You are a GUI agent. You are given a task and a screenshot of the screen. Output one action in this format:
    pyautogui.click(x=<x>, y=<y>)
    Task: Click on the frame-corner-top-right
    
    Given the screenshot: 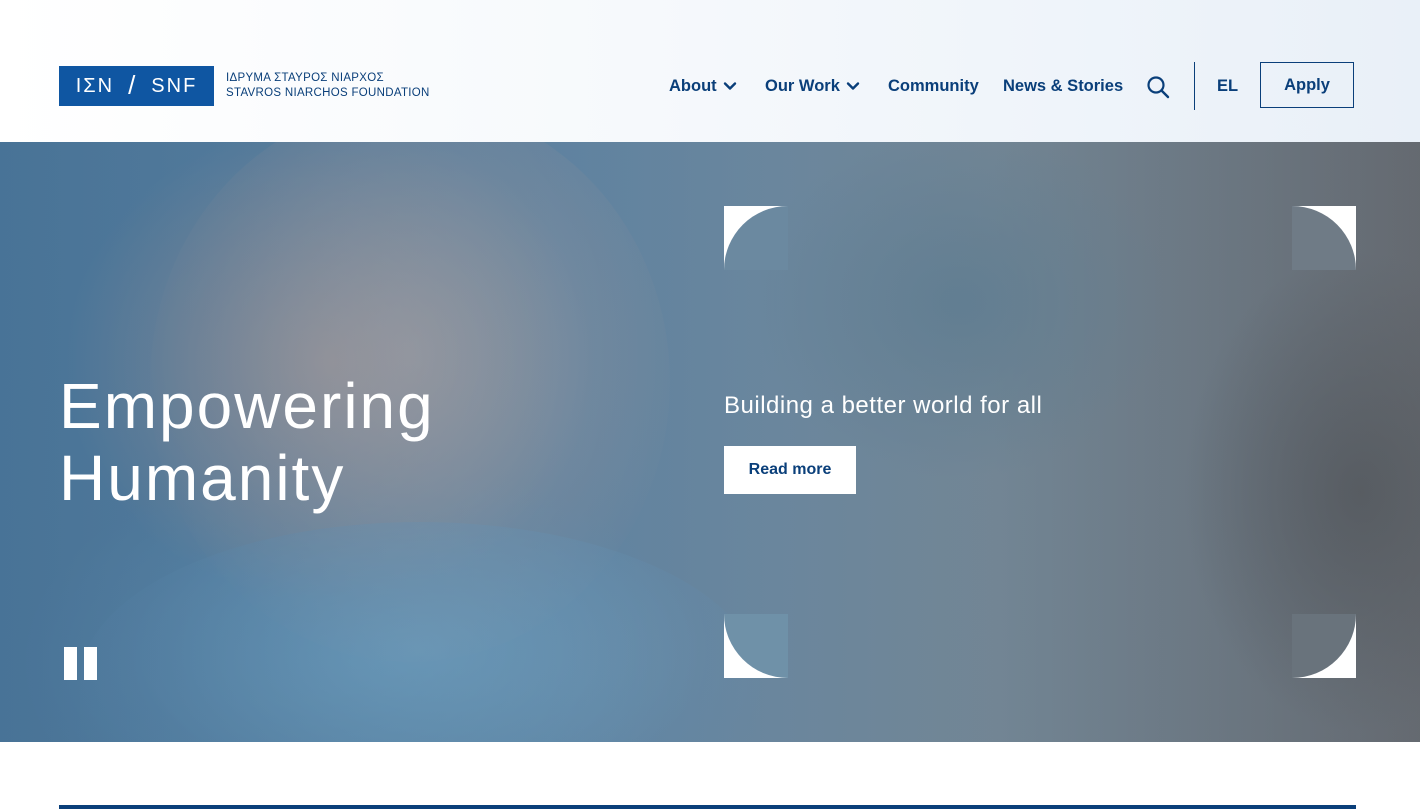 What is the action you would take?
    pyautogui.click(x=1324, y=238)
    